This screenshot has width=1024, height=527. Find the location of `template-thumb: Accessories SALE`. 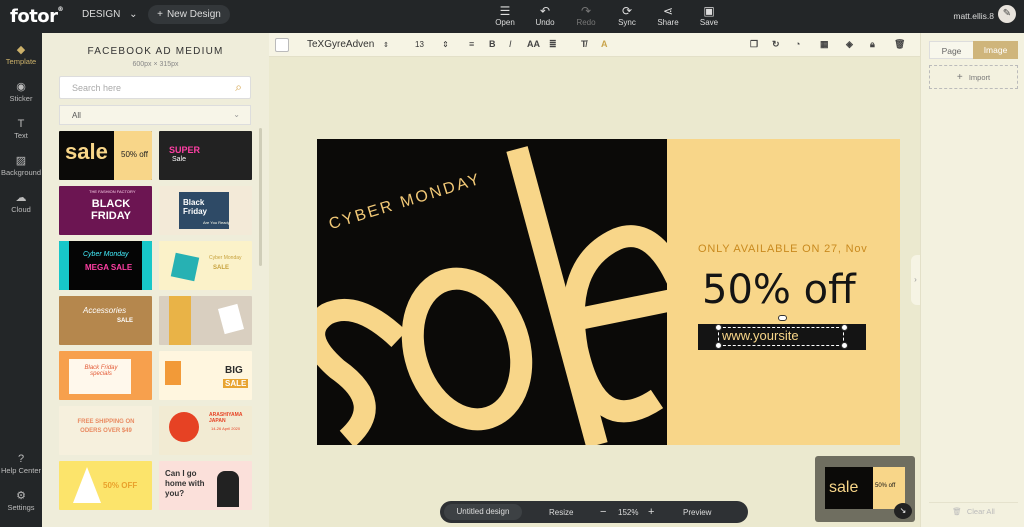

template-thumb: Accessories SALE is located at coordinates (105, 320).